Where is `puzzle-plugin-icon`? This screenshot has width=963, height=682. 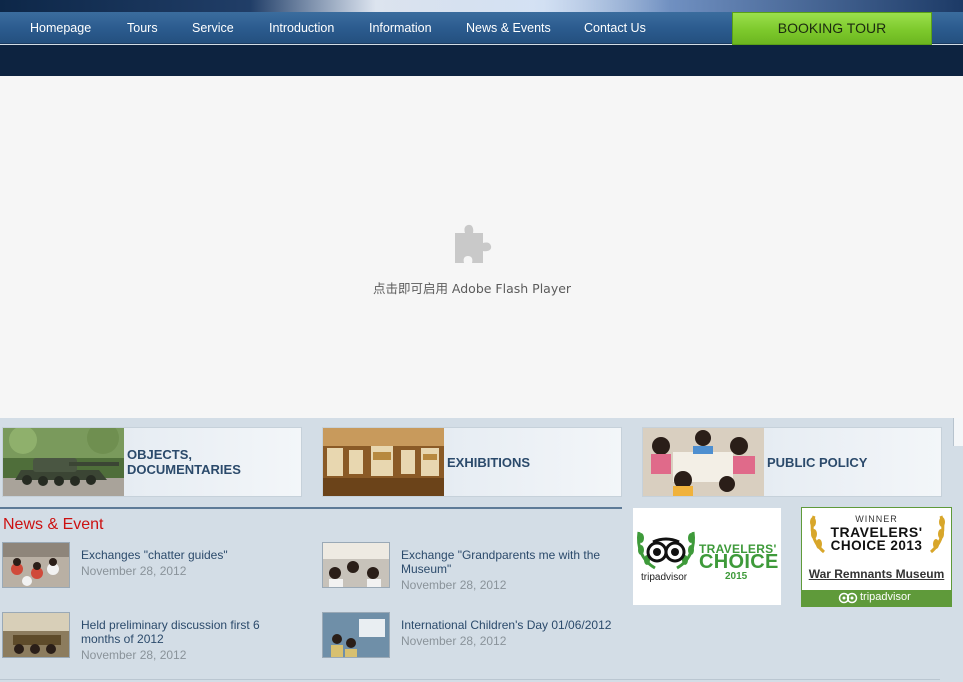 puzzle-plugin-icon is located at coordinates (473, 243).